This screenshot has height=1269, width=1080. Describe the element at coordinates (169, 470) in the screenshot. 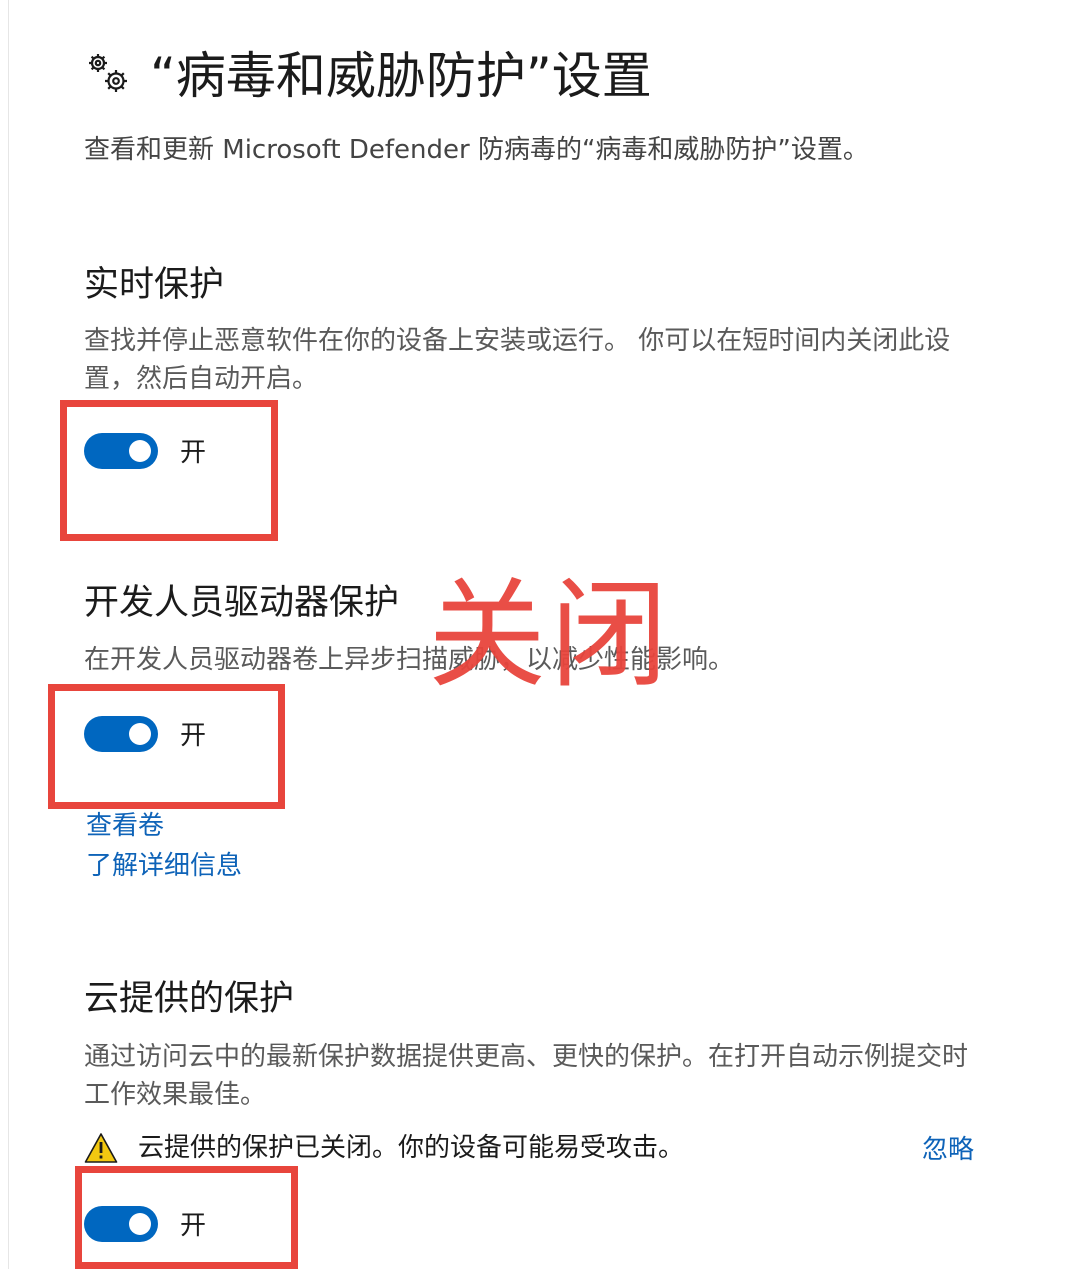

I see `annotation-box-realtime` at that location.